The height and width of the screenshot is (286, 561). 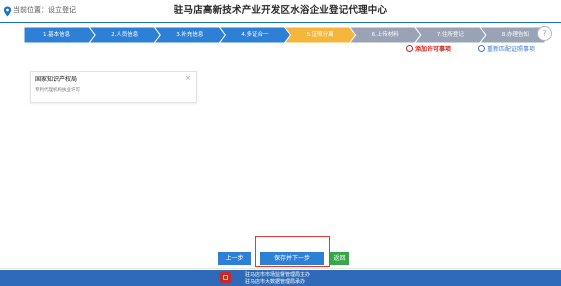 I want to click on permit-card: 国家知识产权局 专利代理机构执业许可 ×, so click(x=113, y=87).